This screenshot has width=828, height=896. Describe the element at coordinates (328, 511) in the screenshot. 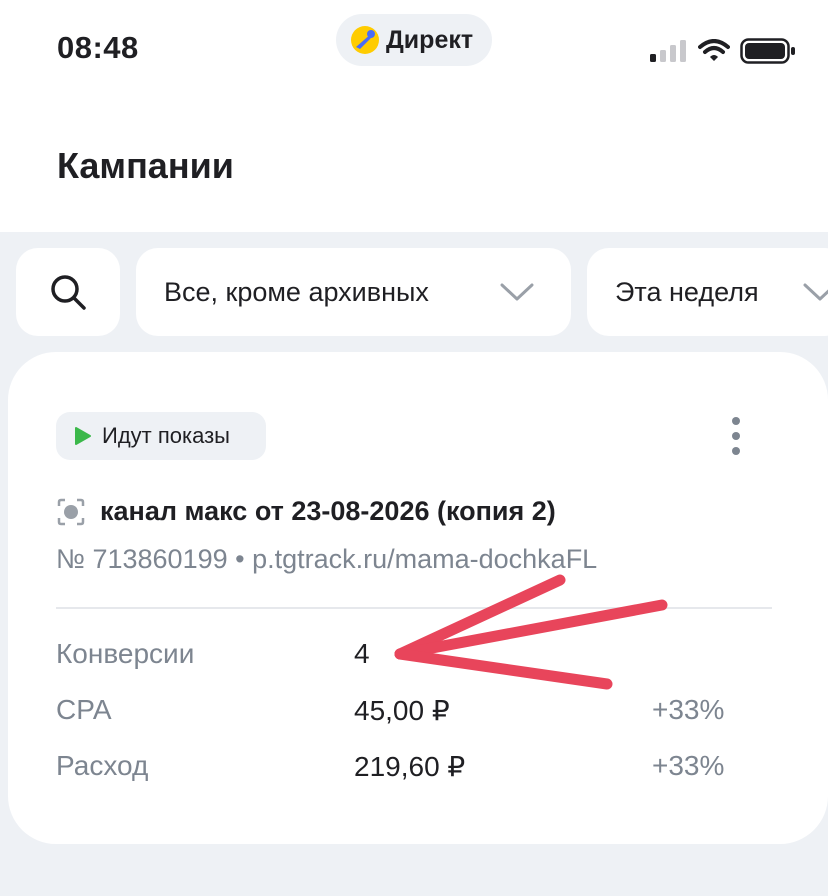

I see `campaign-name: канал макс от 23-08-2026 (копия 2)` at that location.